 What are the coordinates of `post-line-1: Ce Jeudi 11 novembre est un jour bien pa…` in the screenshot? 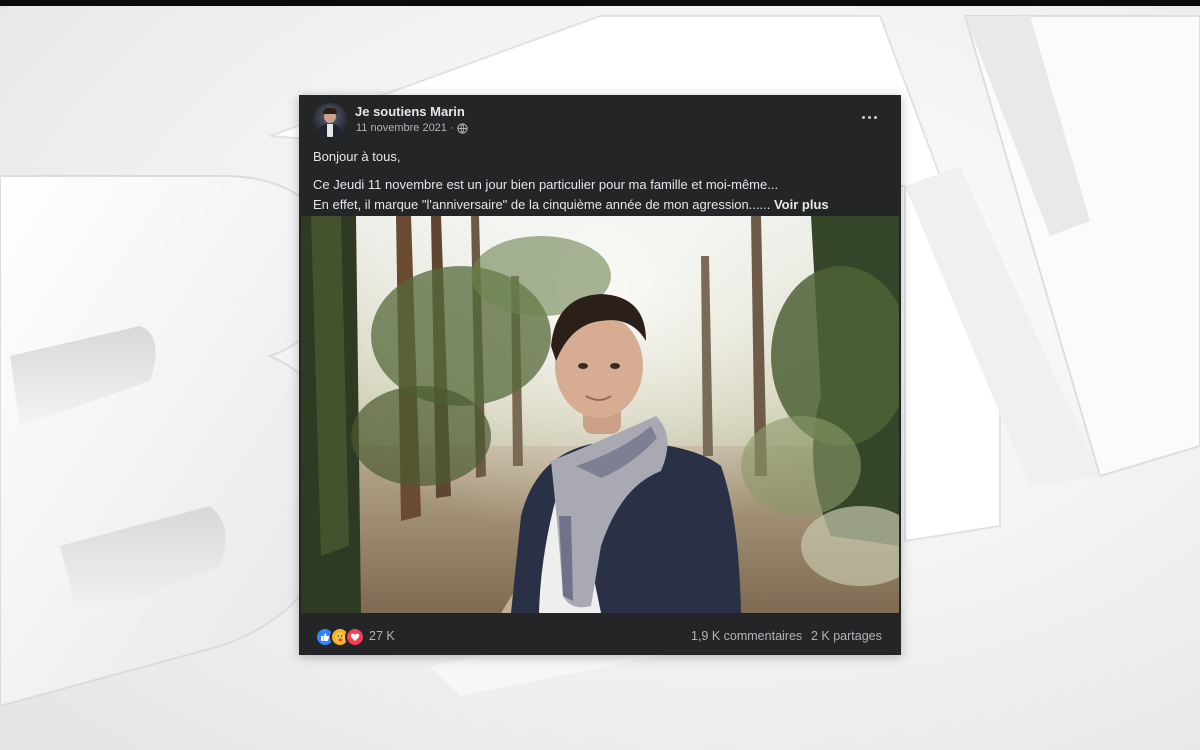 It's located at (546, 184).